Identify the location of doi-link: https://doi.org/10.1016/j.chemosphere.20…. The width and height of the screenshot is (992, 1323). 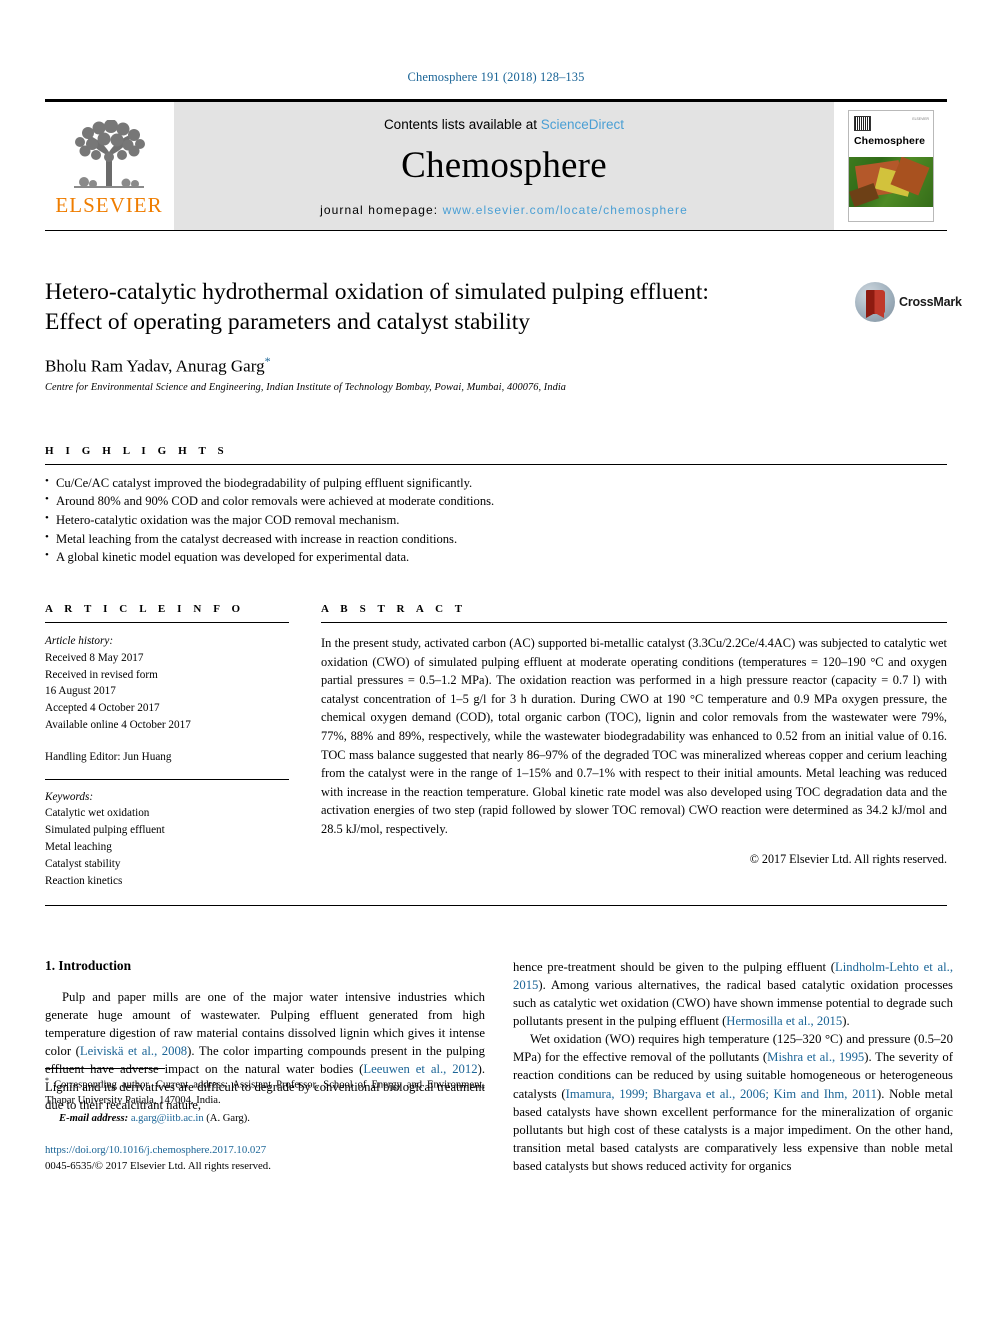
(265, 1151).